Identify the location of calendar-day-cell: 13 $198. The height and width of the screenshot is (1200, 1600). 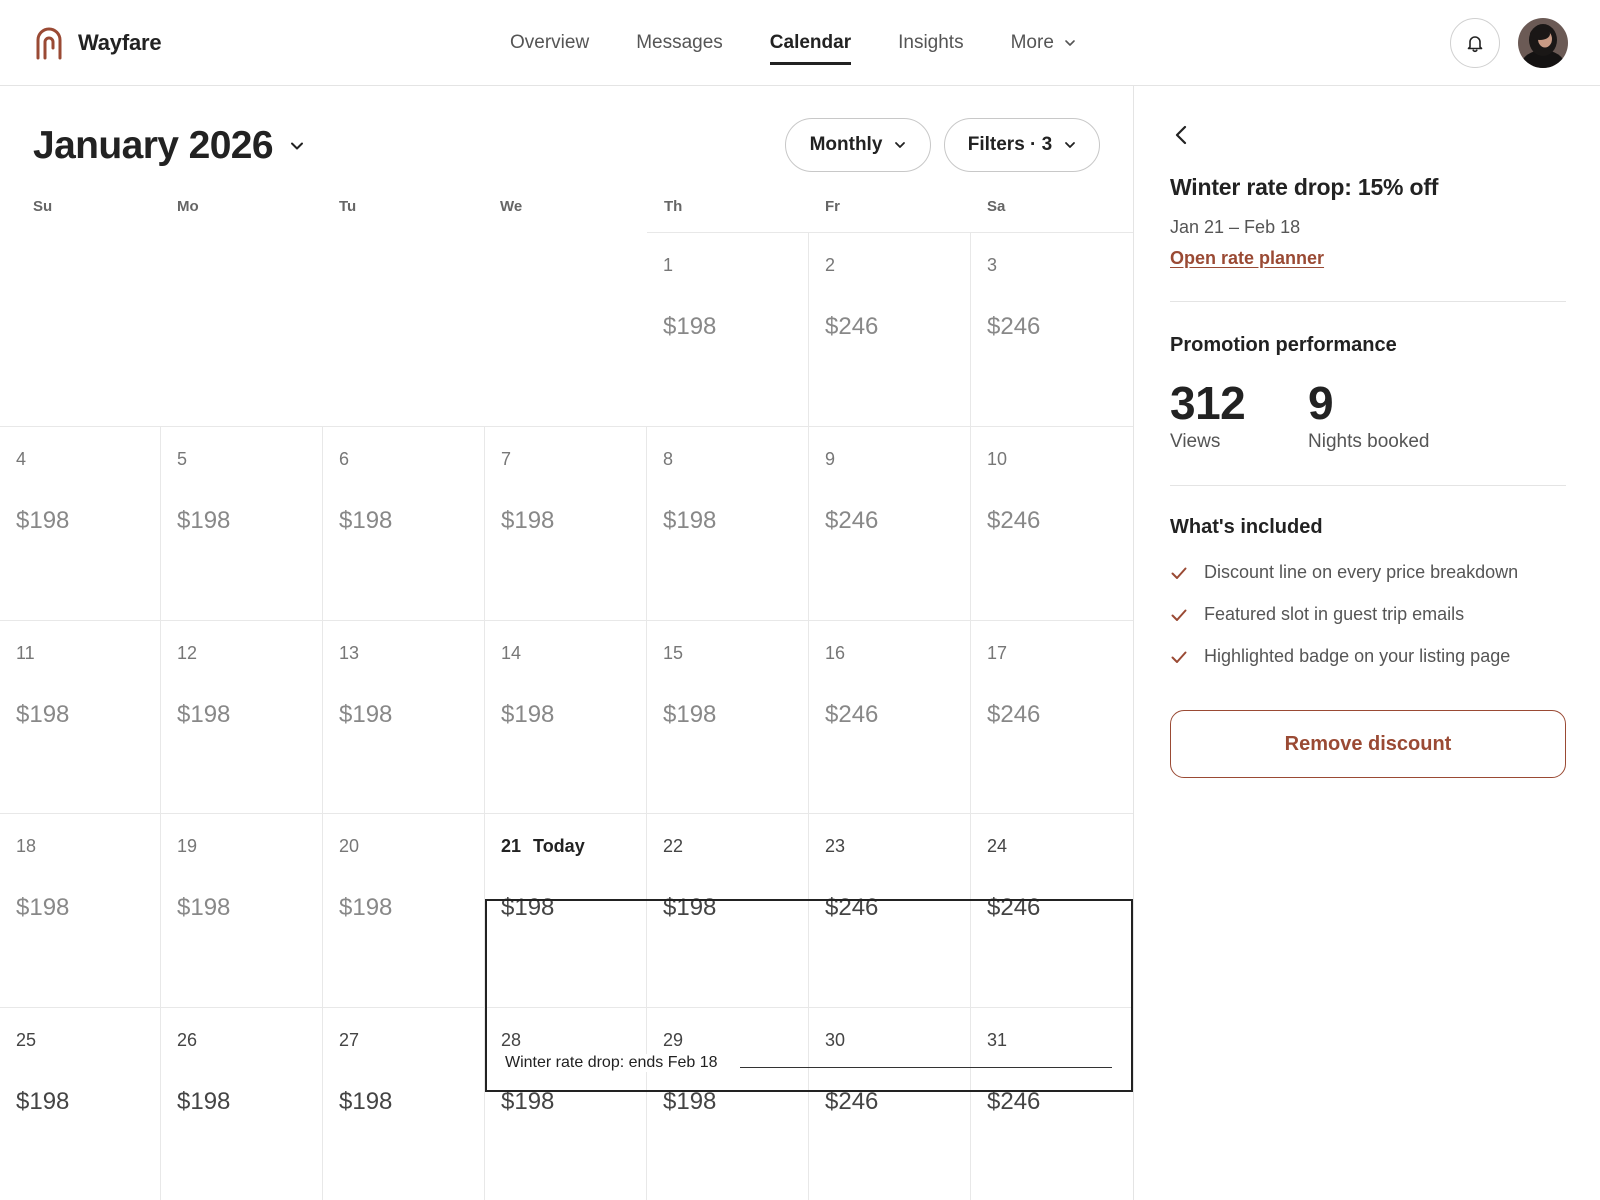
(404, 717).